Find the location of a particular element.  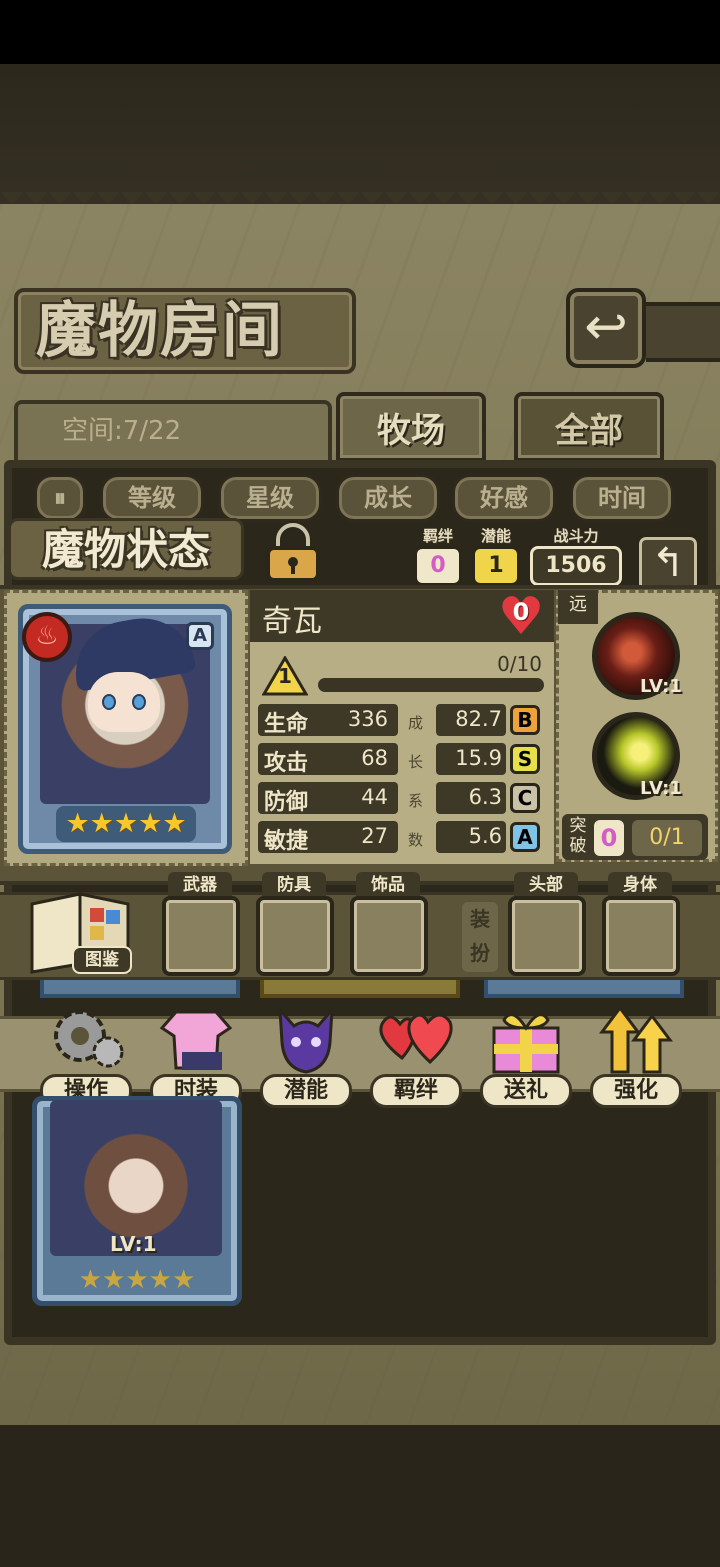

breakthrough-progress: 0/1 is located at coordinates (667, 838).